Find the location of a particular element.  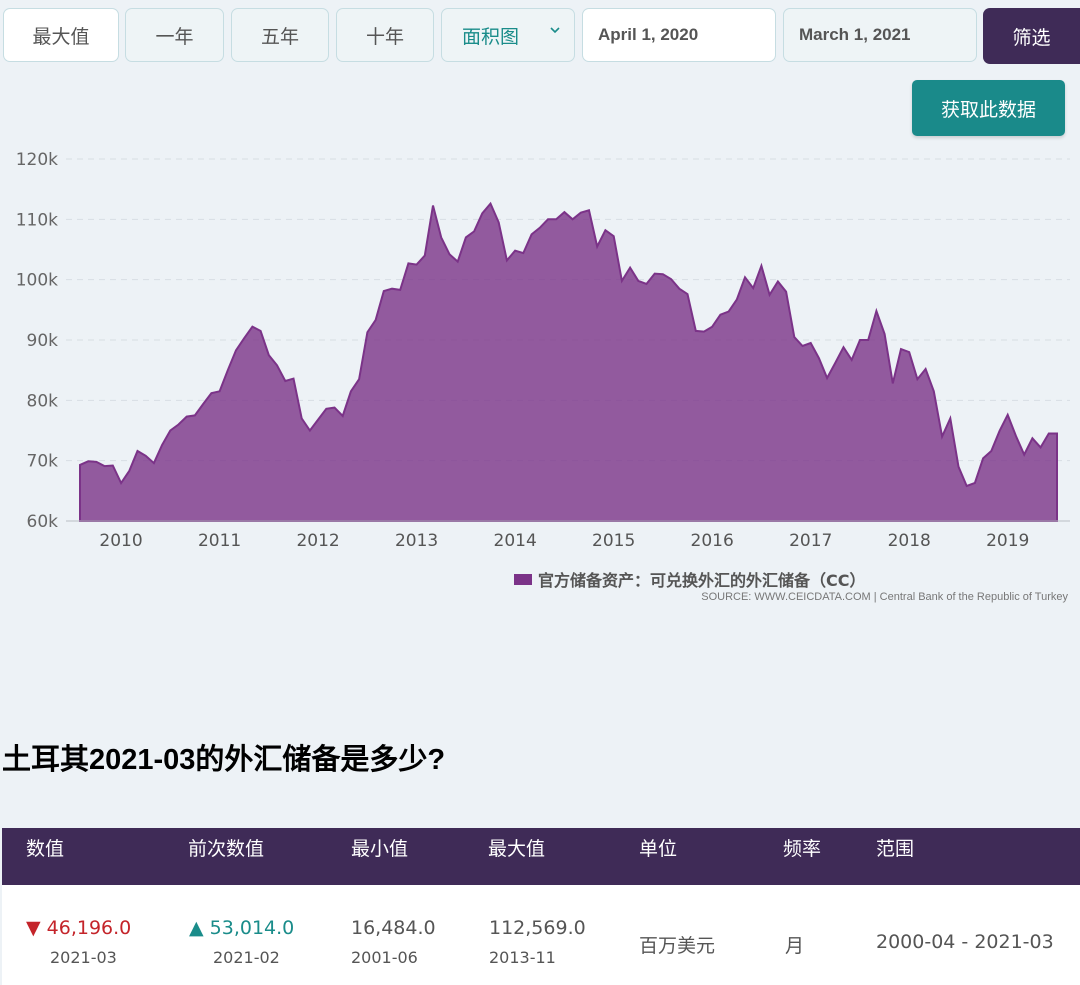

previous-value: ▲ 53,014.0 is located at coordinates (241, 928).